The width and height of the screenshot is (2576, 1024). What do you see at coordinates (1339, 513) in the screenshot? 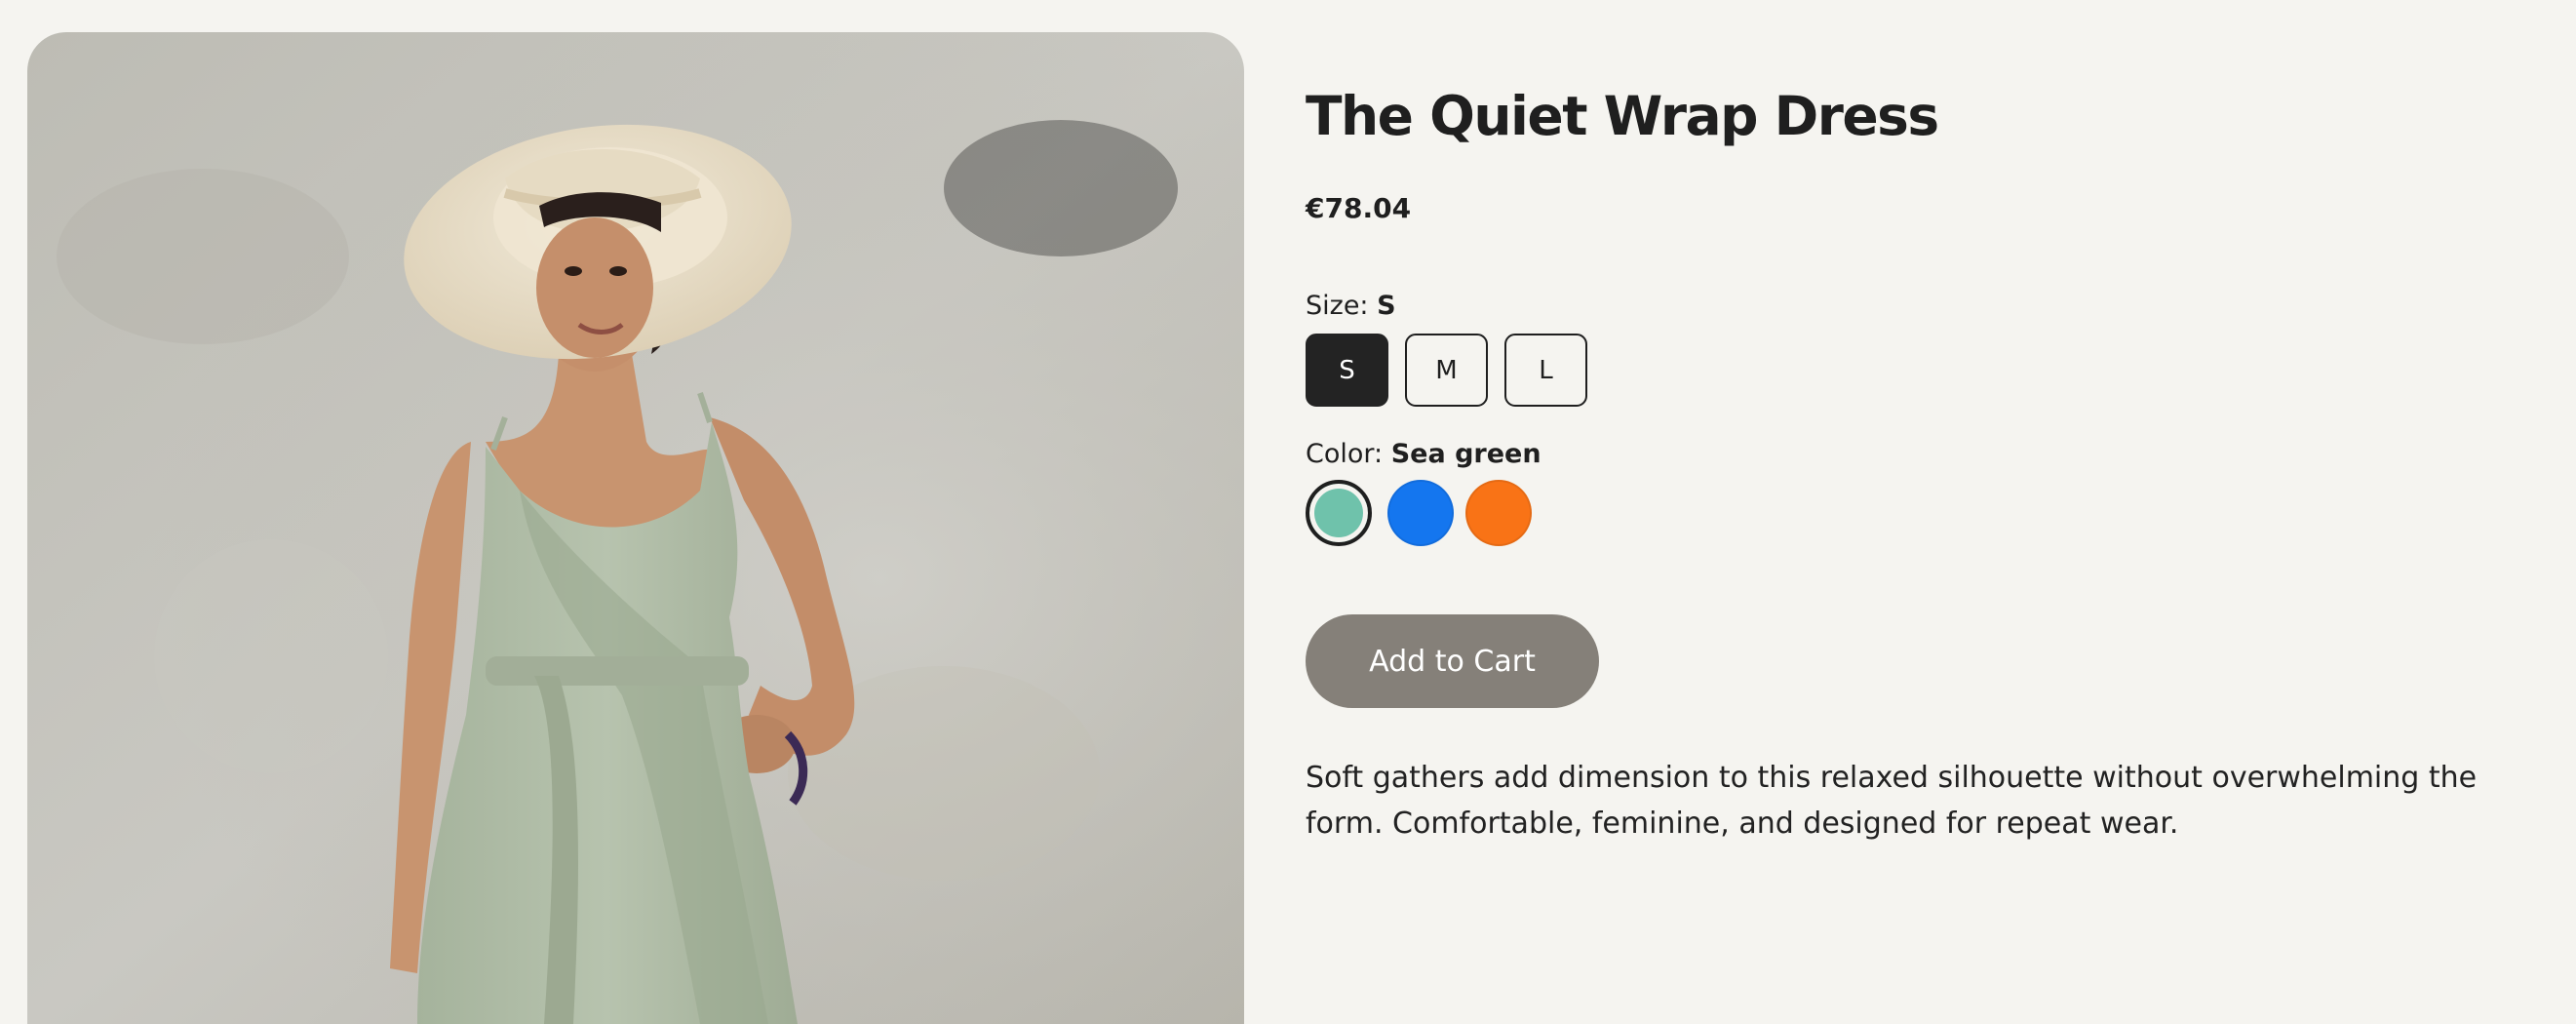
I see `color-swatch-sea-green` at bounding box center [1339, 513].